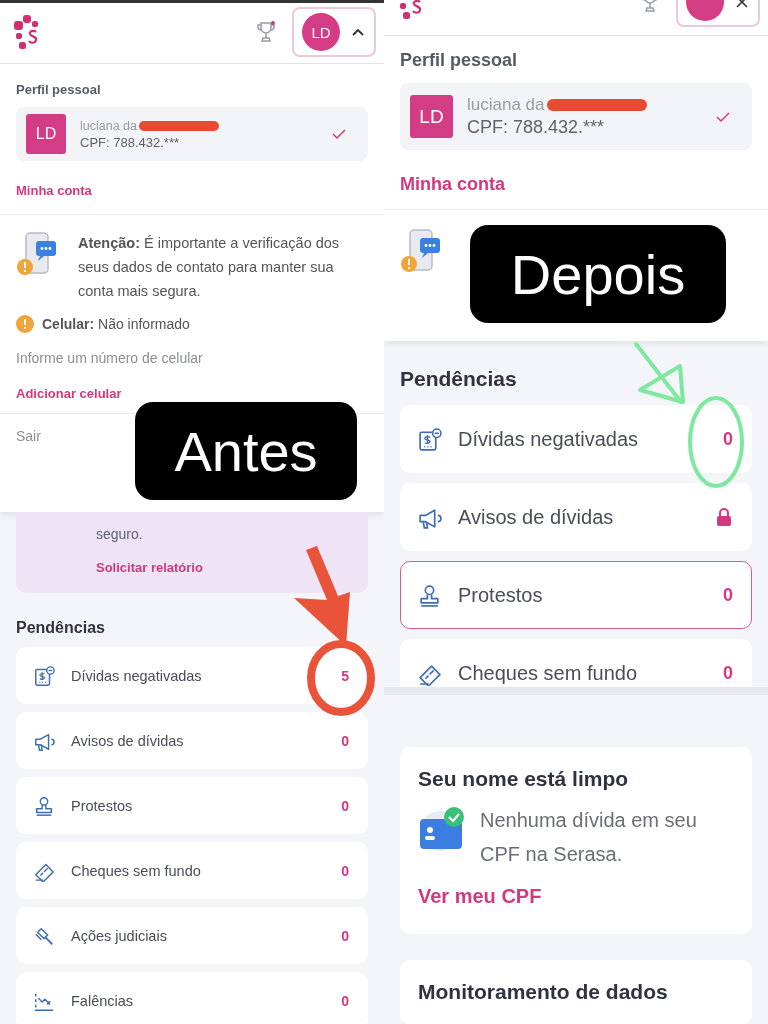 Image resolution: width=768 pixels, height=1024 pixels. What do you see at coordinates (321, 32) in the screenshot?
I see `avatar: LD` at bounding box center [321, 32].